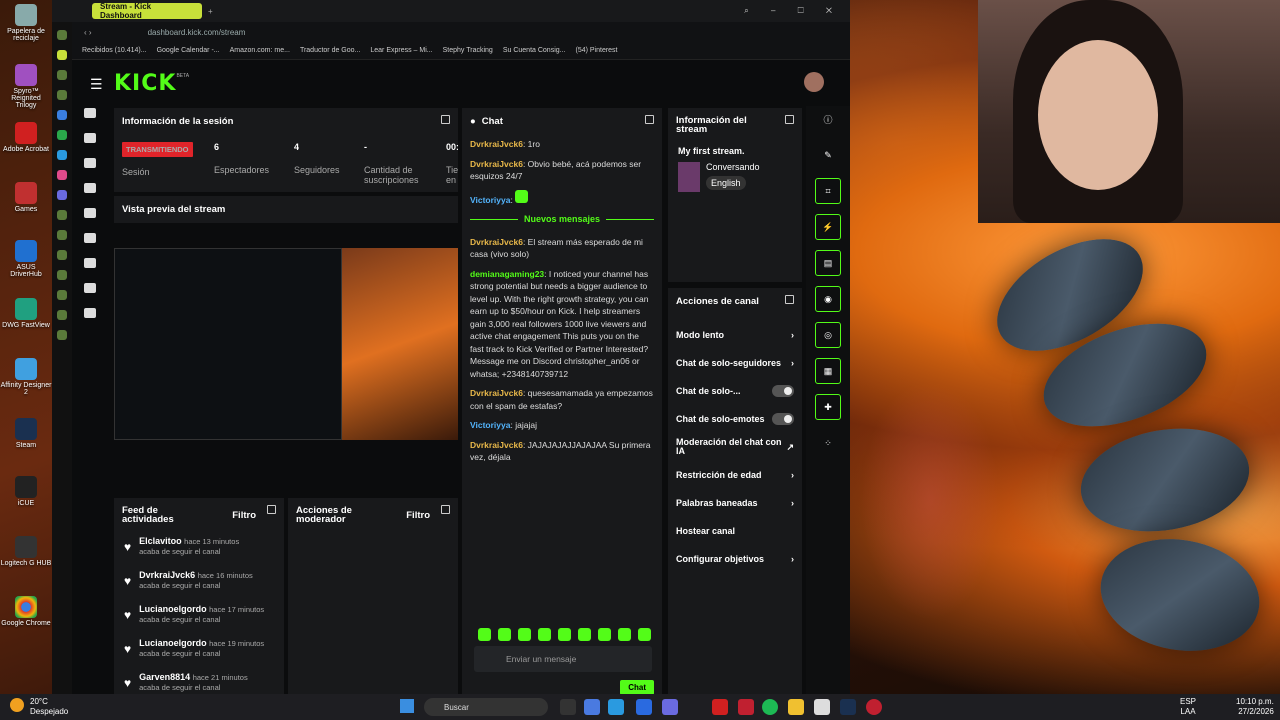 This screenshot has width=1280, height=720. Describe the element at coordinates (828, 227) in the screenshot. I see `bolt-icon: ⚡` at that location.